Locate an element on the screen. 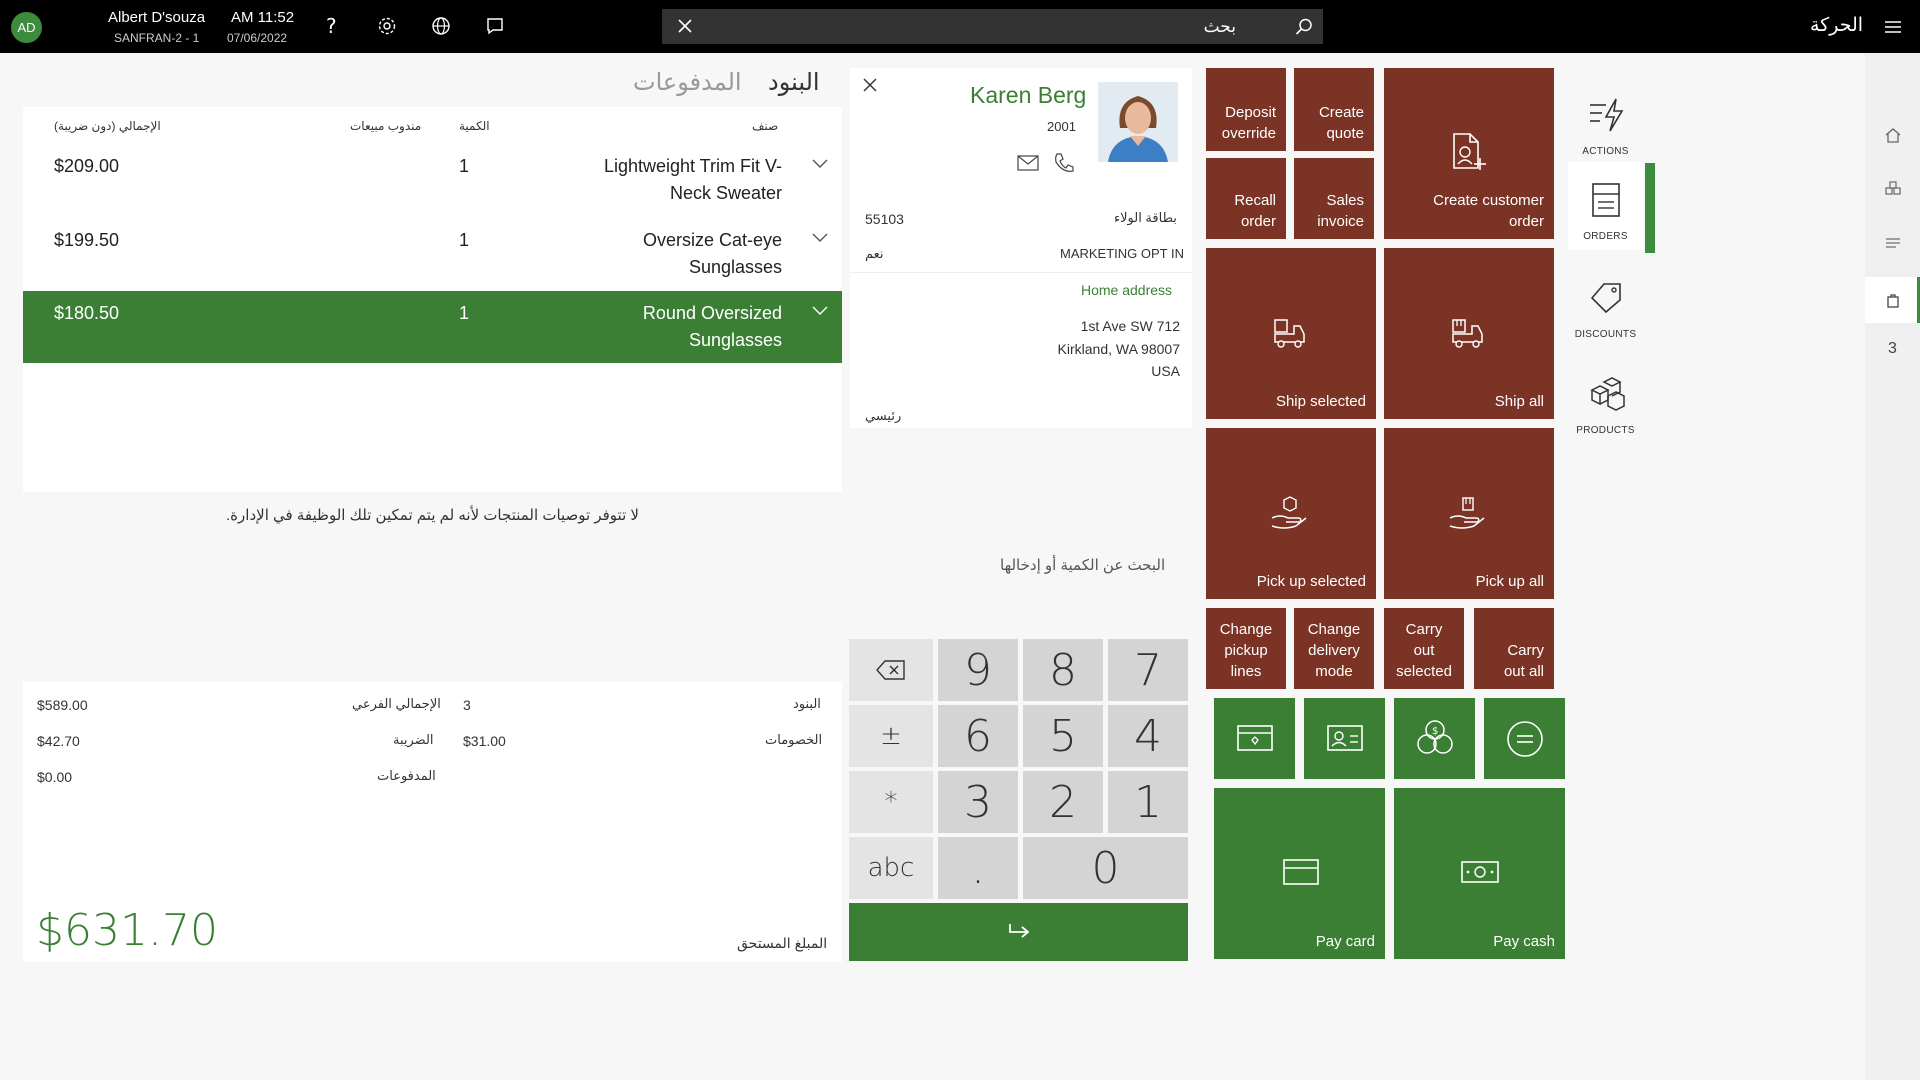  avatar: AD is located at coordinates (26, 27).